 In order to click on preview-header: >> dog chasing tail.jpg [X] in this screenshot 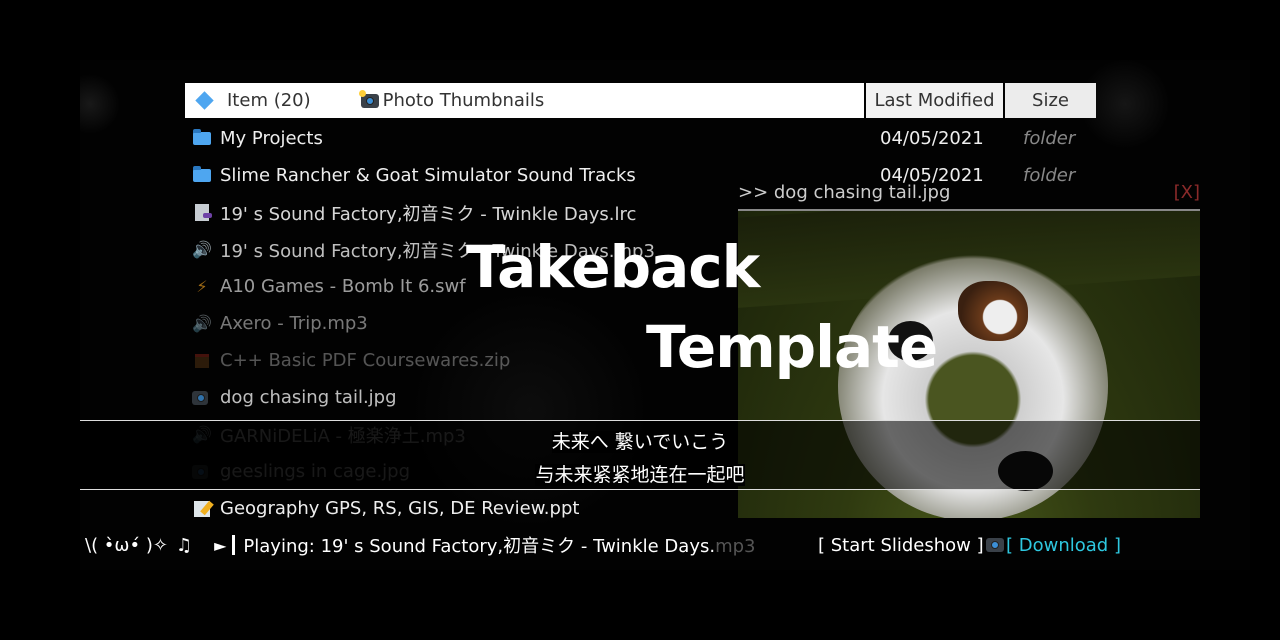, I will do `click(969, 196)`.